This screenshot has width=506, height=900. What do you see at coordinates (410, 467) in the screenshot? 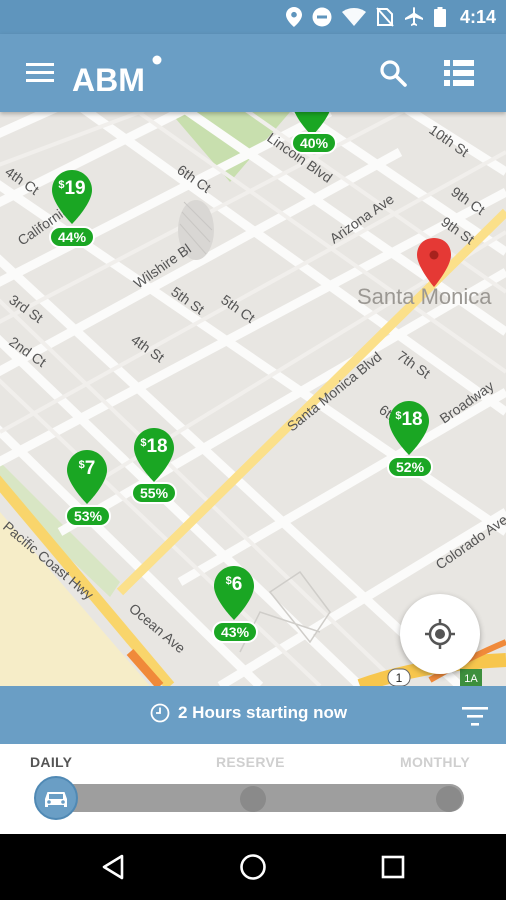
I see `occupancy-badge: 52%` at bounding box center [410, 467].